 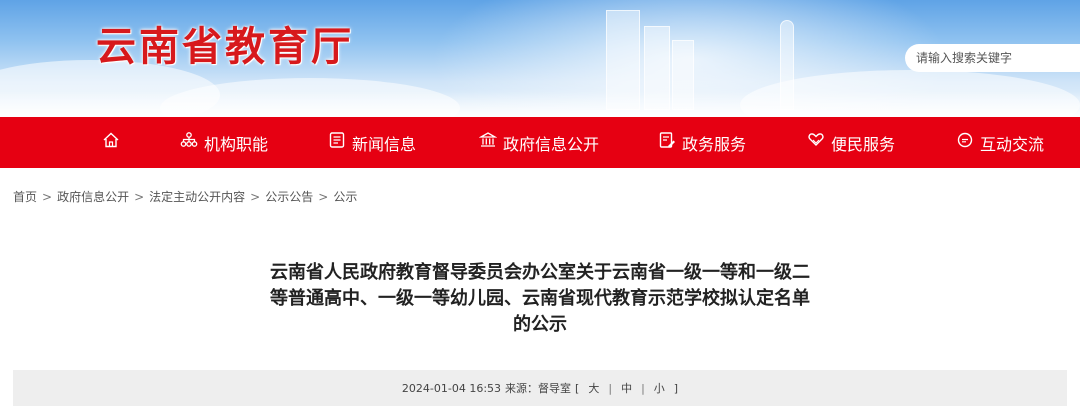 I want to click on nav-label-org: 机构职能, so click(x=236, y=144).